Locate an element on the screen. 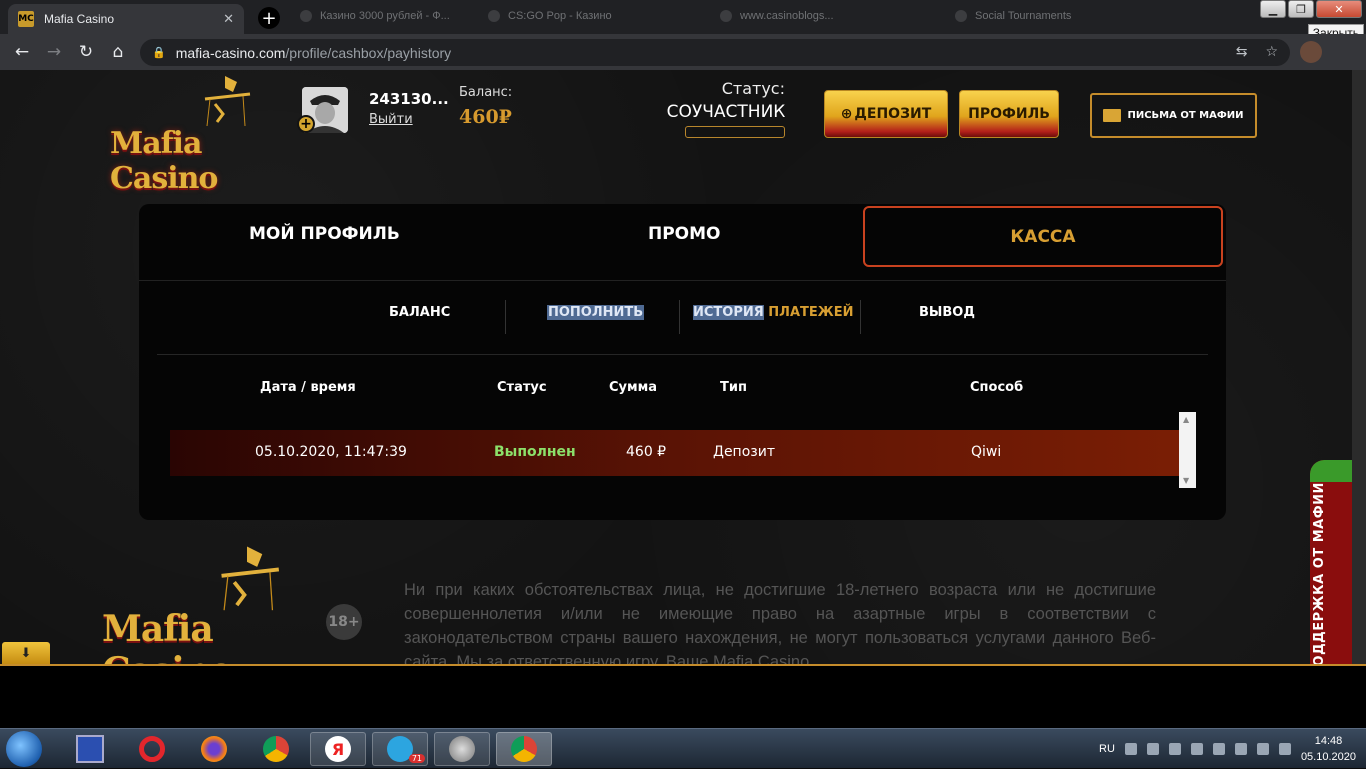 This screenshot has height=769, width=1366. taskbar-floppy-app is located at coordinates (90, 749).